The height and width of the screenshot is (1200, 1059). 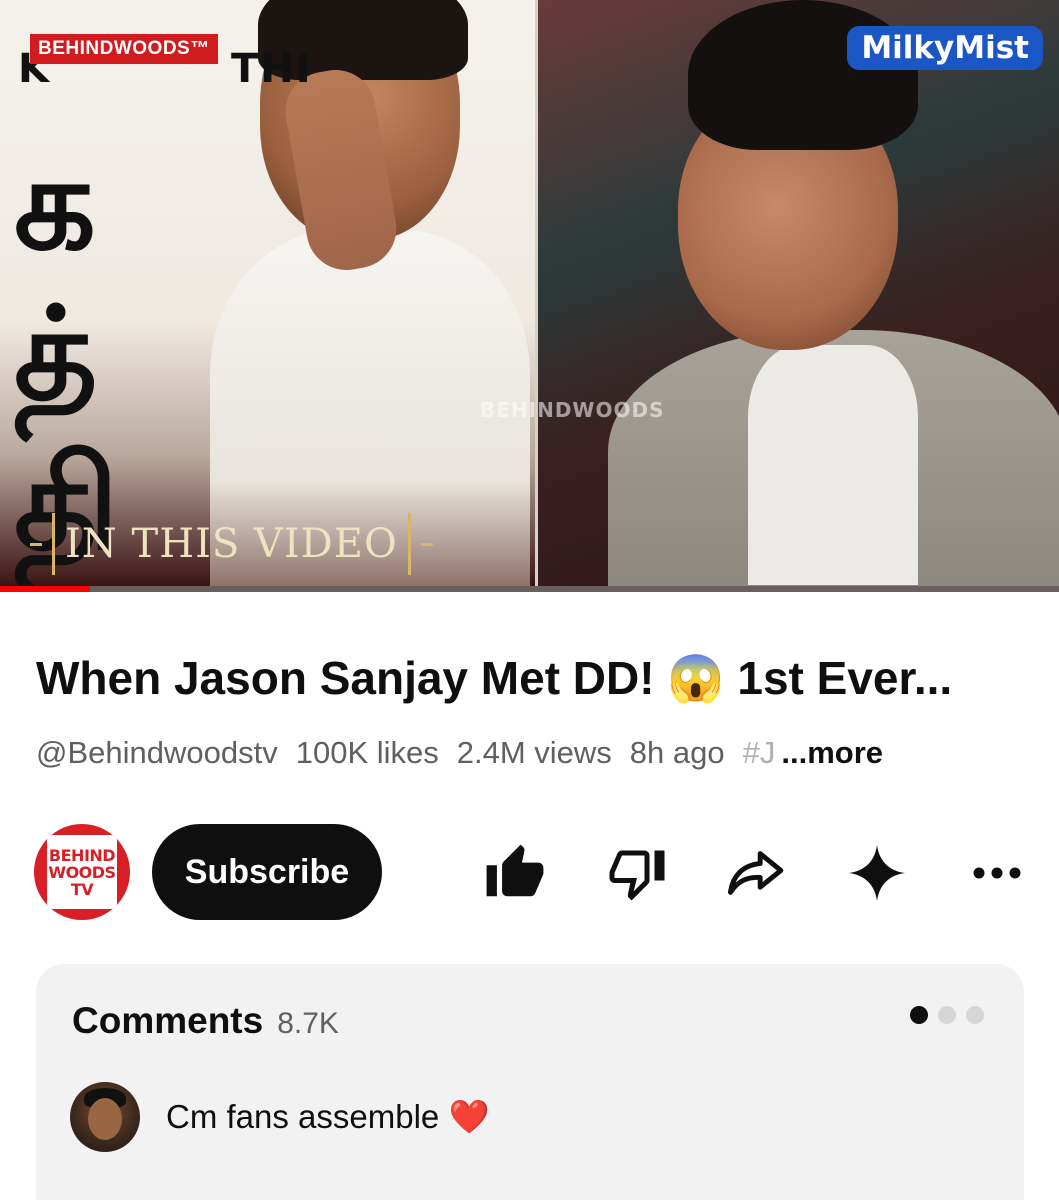 I want to click on in-this-video-banner: IN THIS VIDEO, so click(x=231, y=544).